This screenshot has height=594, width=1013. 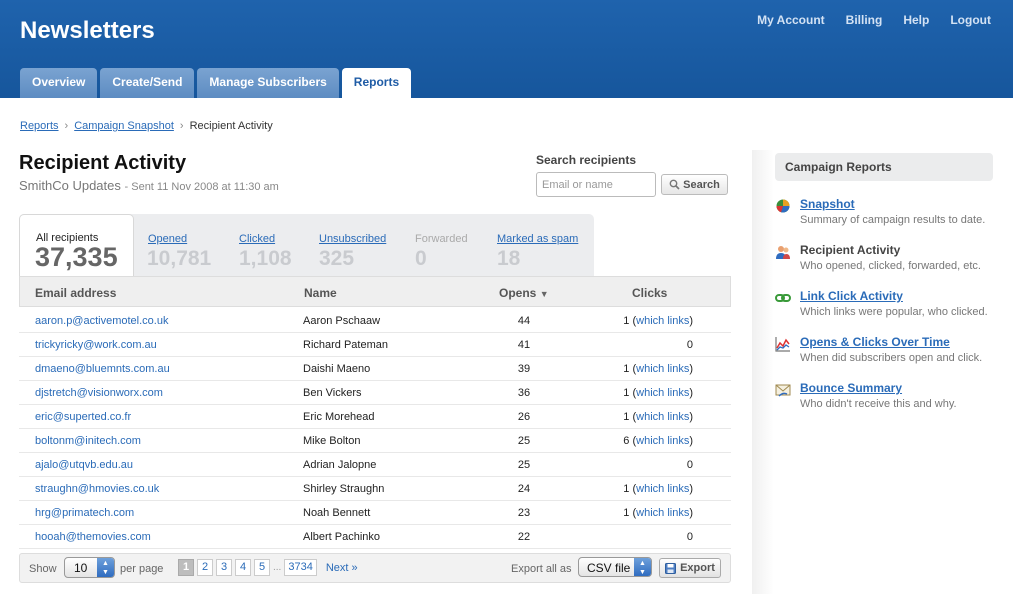 What do you see at coordinates (205, 567) in the screenshot?
I see `page-link-2: 2` at bounding box center [205, 567].